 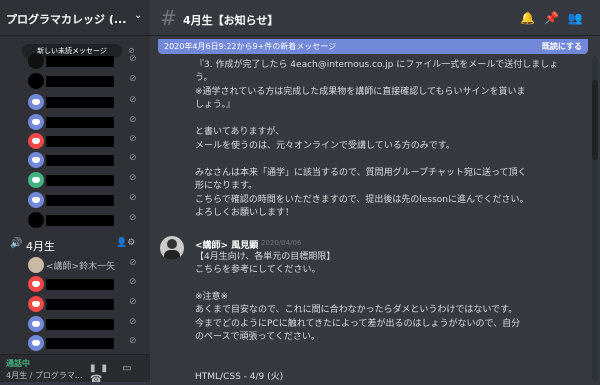 What do you see at coordinates (77, 244) in the screenshot?
I see `voice-channel: 🔊 4月生 👤⚙` at bounding box center [77, 244].